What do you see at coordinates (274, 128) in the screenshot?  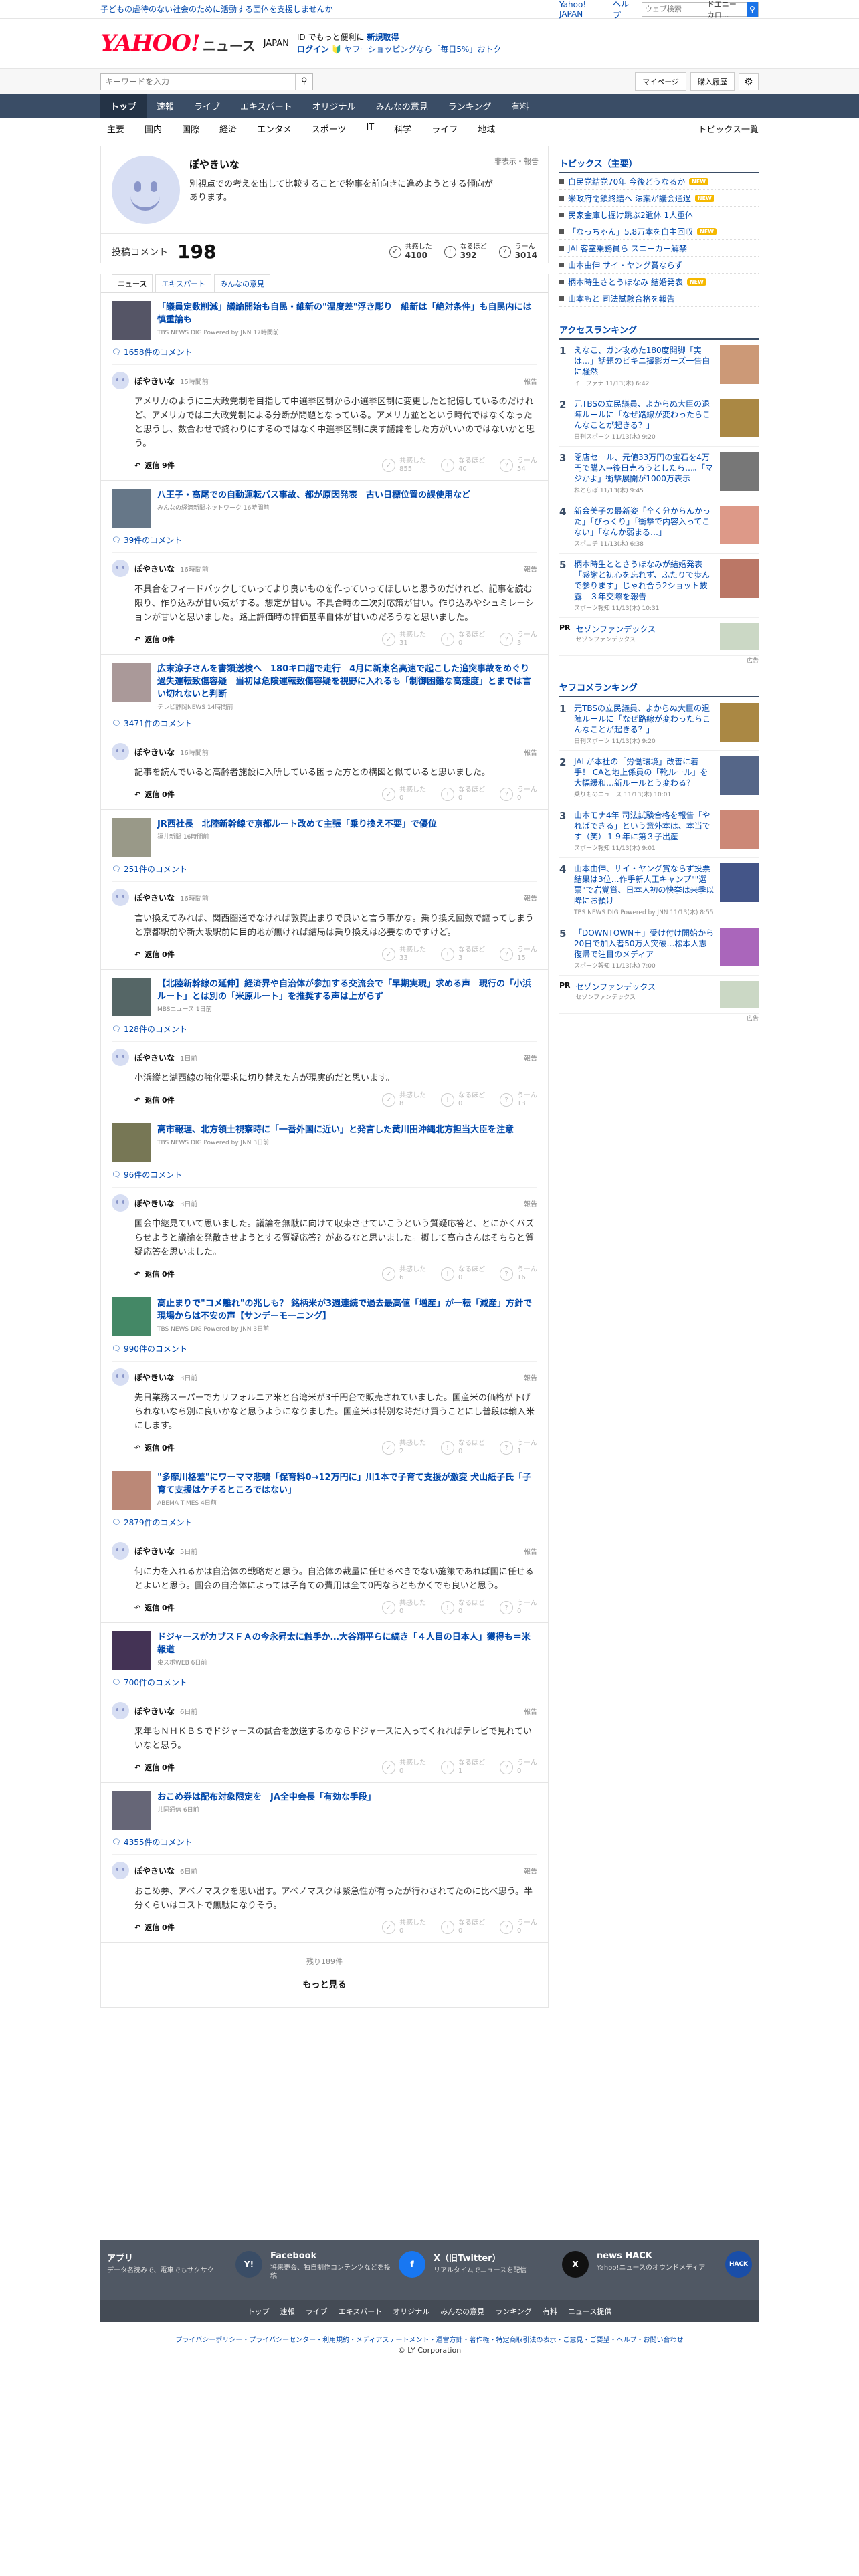 I see `category-entertainment: エンタメ` at bounding box center [274, 128].